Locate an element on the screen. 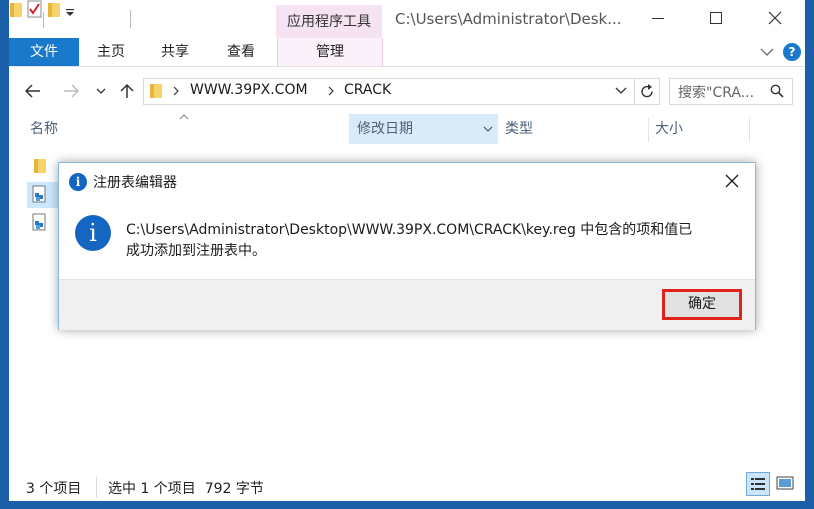 The width and height of the screenshot is (814, 509). column-dropdown is located at coordinates (488, 129).